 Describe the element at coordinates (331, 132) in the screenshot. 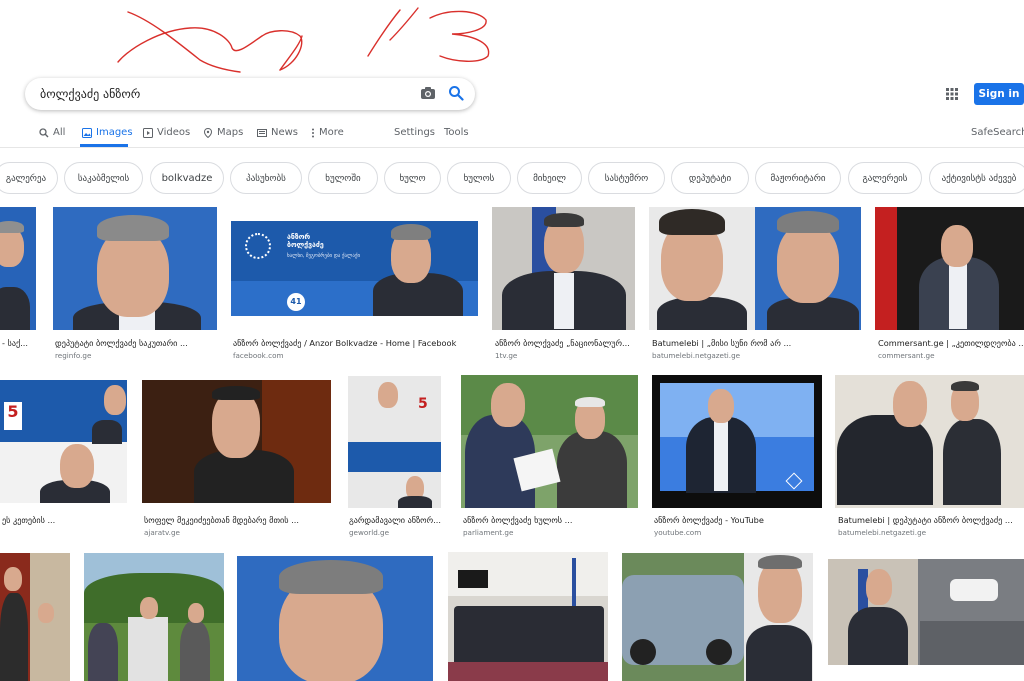

I see `tab-label: More` at that location.